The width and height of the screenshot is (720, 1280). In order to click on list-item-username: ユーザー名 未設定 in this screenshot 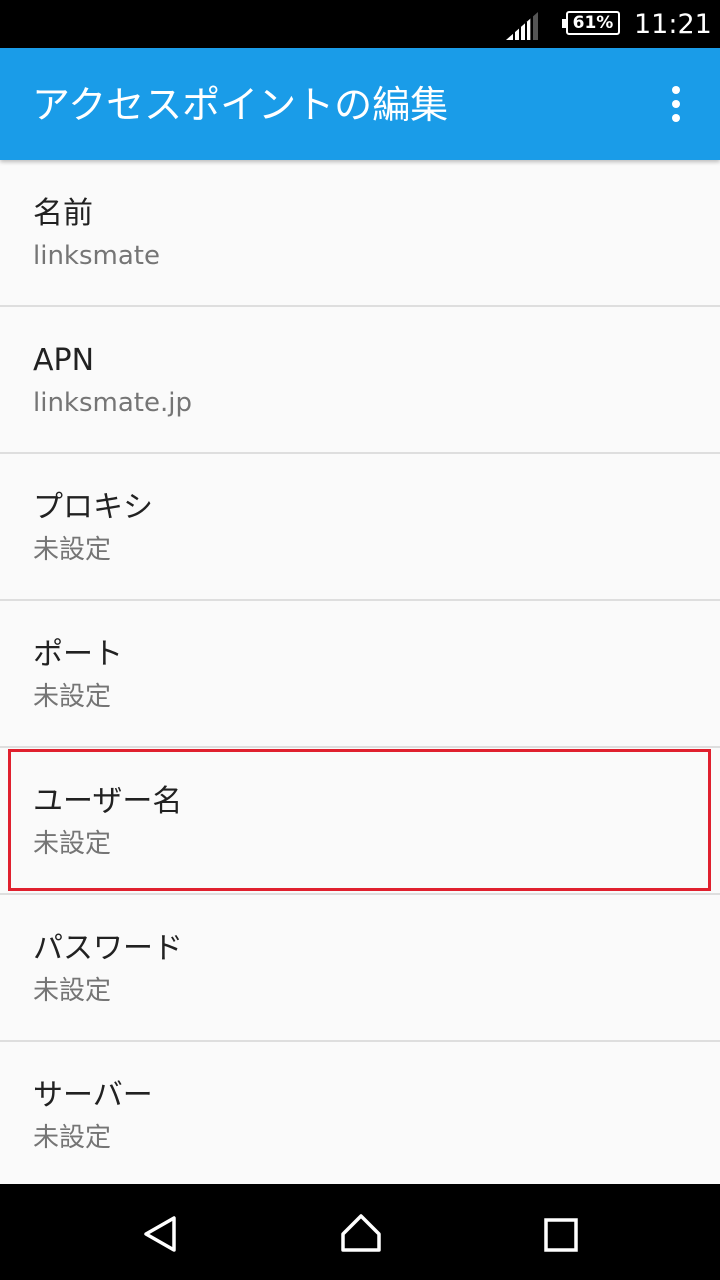, I will do `click(360, 821)`.